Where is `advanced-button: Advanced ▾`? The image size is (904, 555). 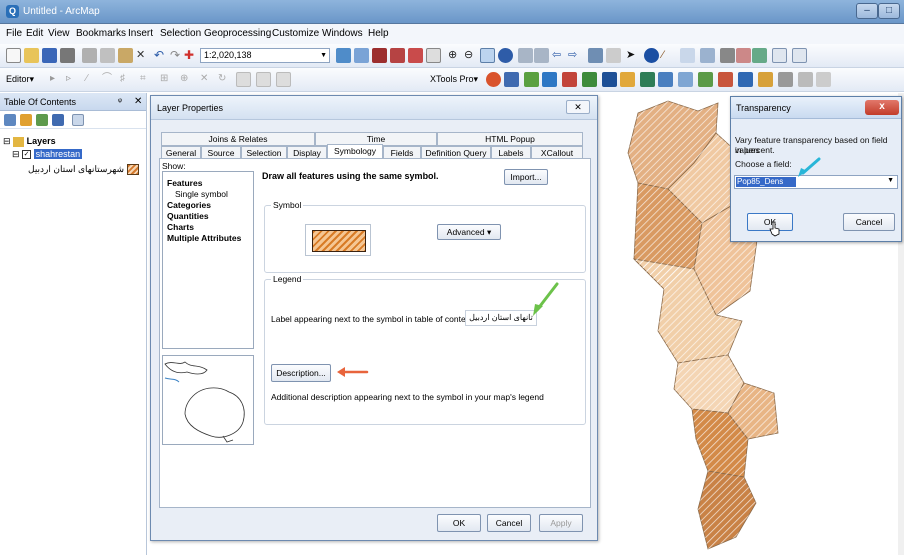 advanced-button: Advanced ▾ is located at coordinates (469, 232).